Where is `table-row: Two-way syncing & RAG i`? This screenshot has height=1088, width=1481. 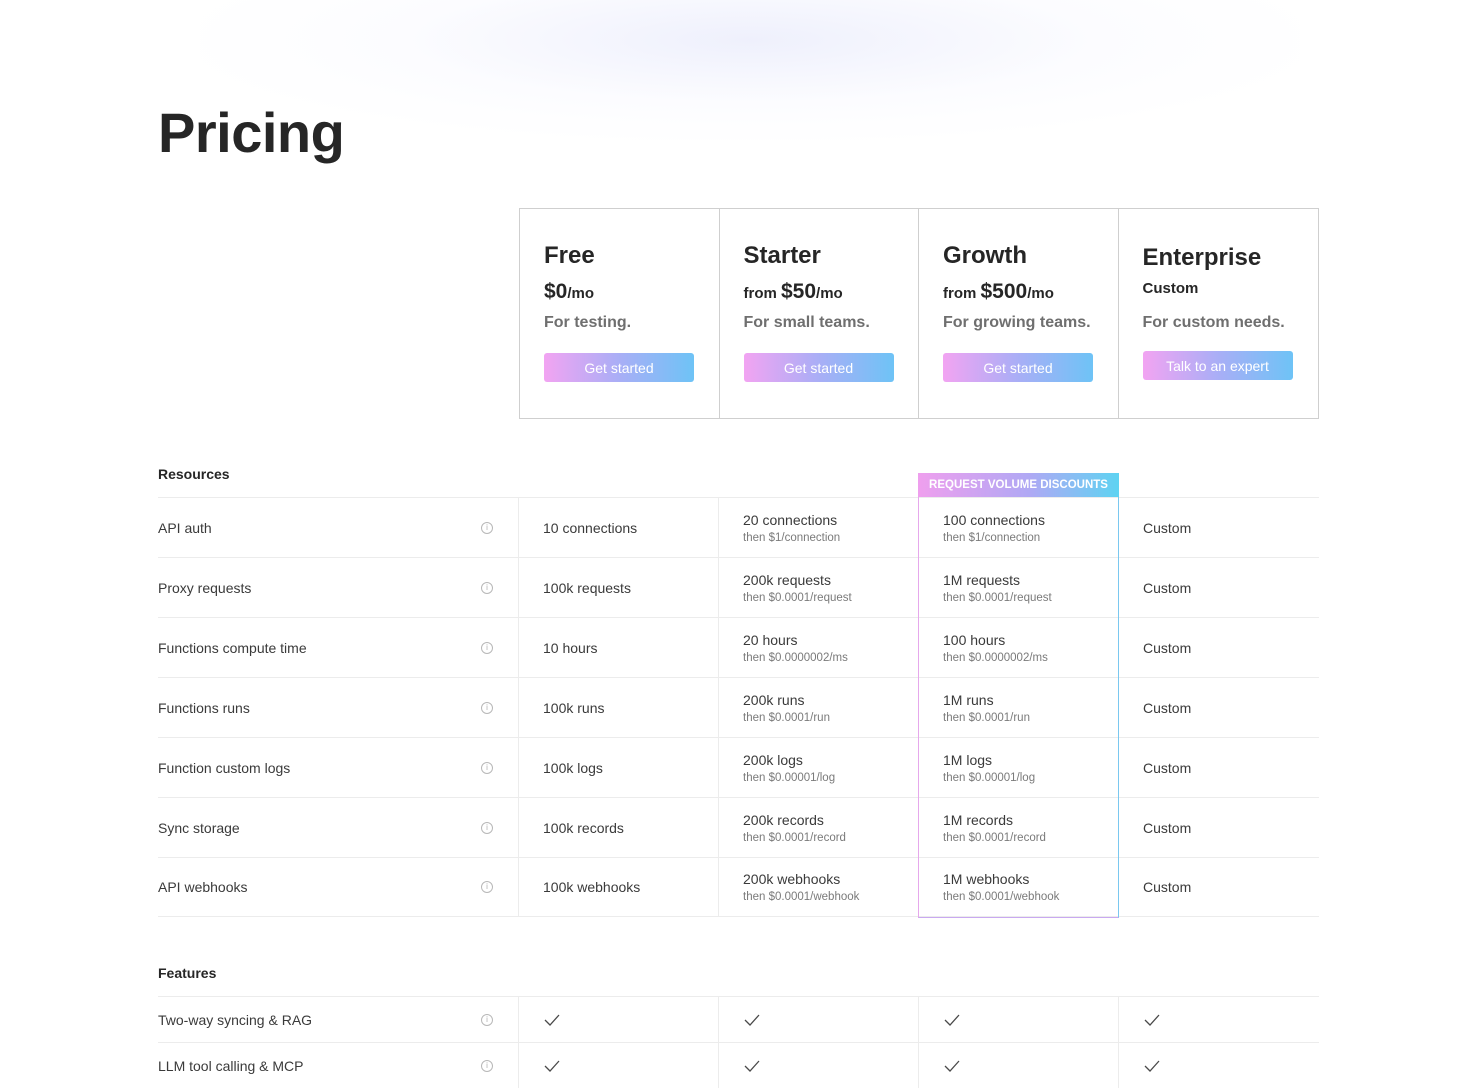
table-row: Two-way syncing & RAG i is located at coordinates (738, 1019).